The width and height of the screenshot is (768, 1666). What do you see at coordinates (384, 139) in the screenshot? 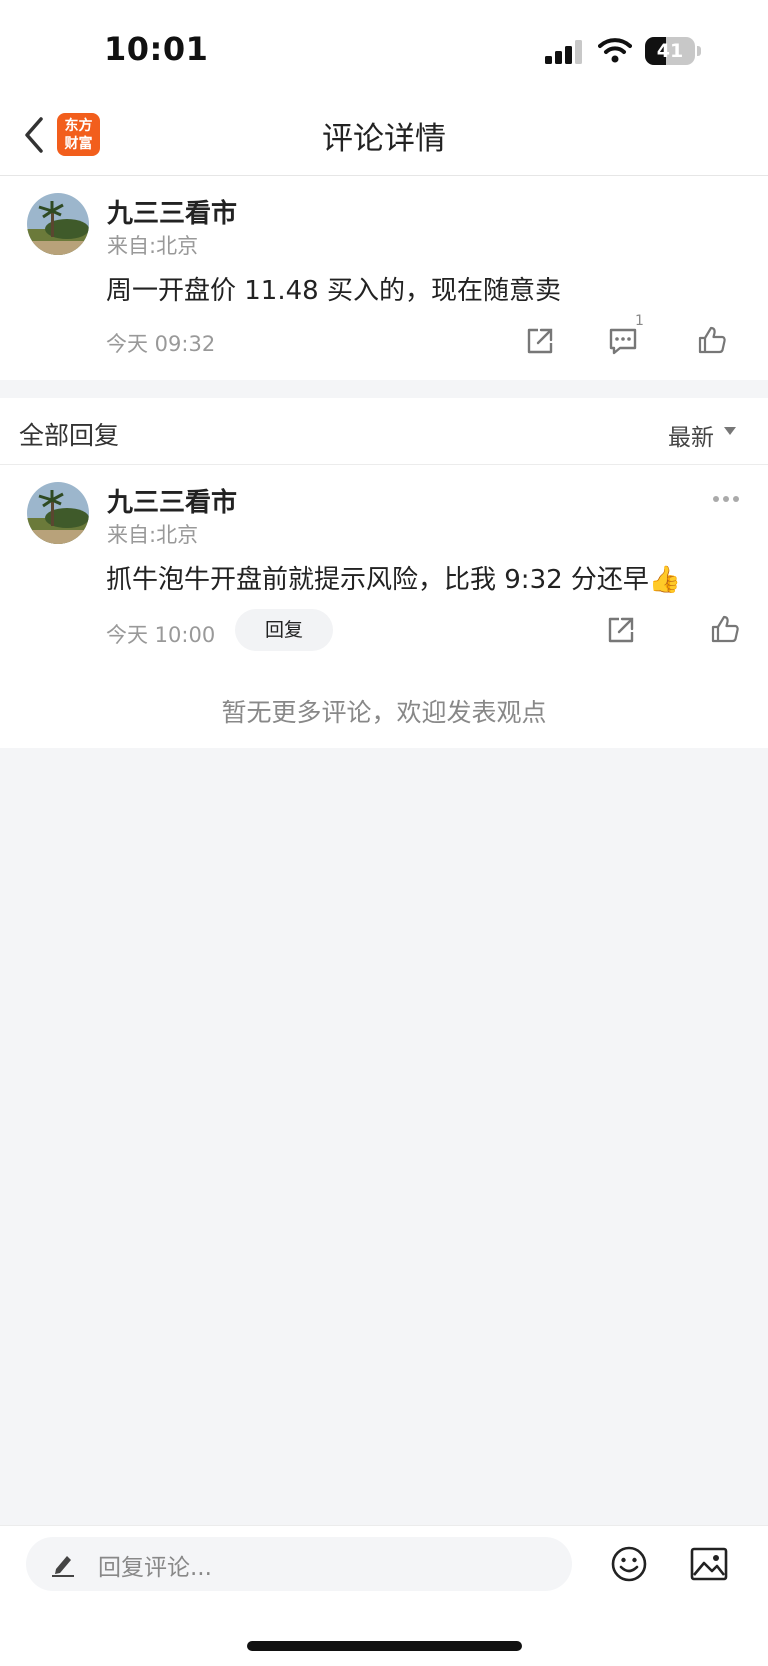
I see `page-title: 评论详情` at bounding box center [384, 139].